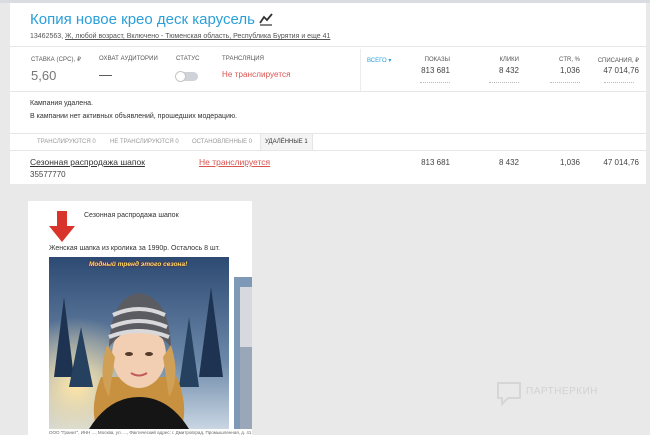 The image size is (650, 435). Describe the element at coordinates (504, 82) in the screenshot. I see `clicks-sparkline` at that location.